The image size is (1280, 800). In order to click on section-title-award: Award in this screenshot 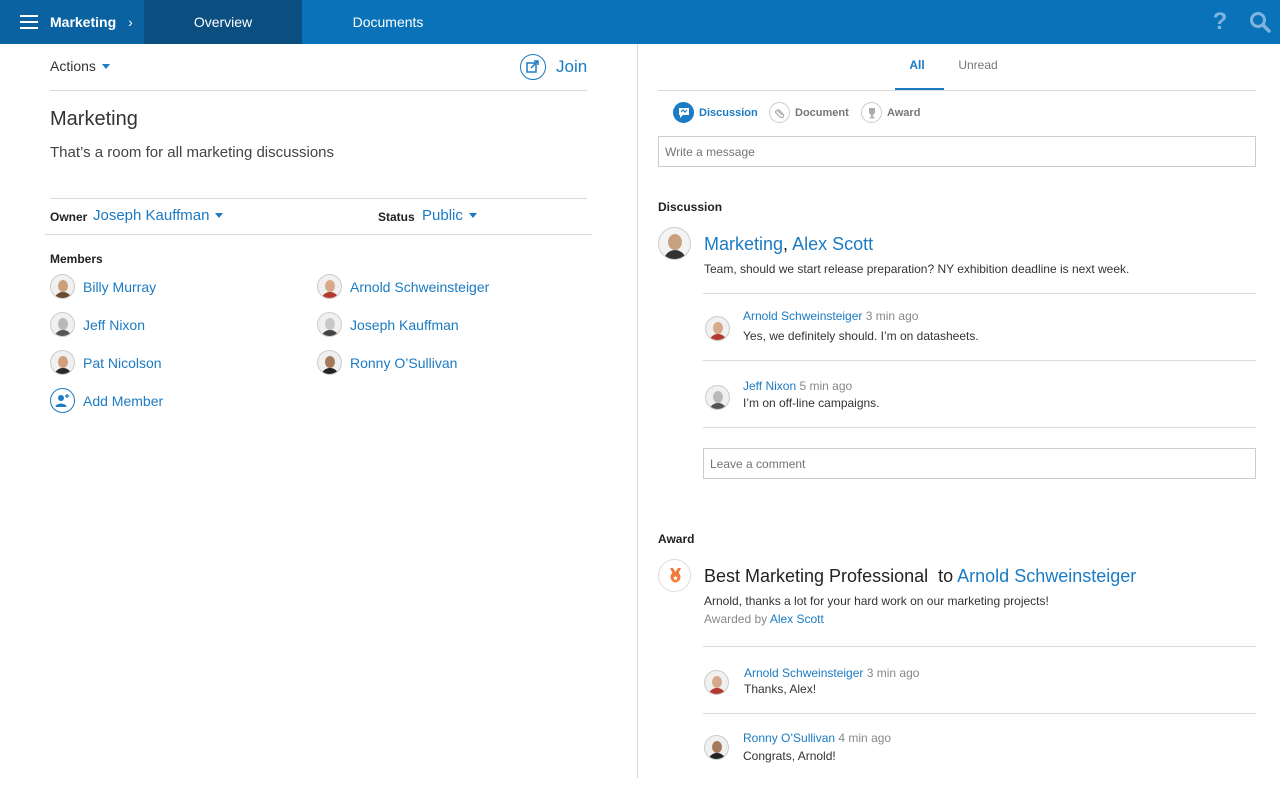, I will do `click(676, 539)`.